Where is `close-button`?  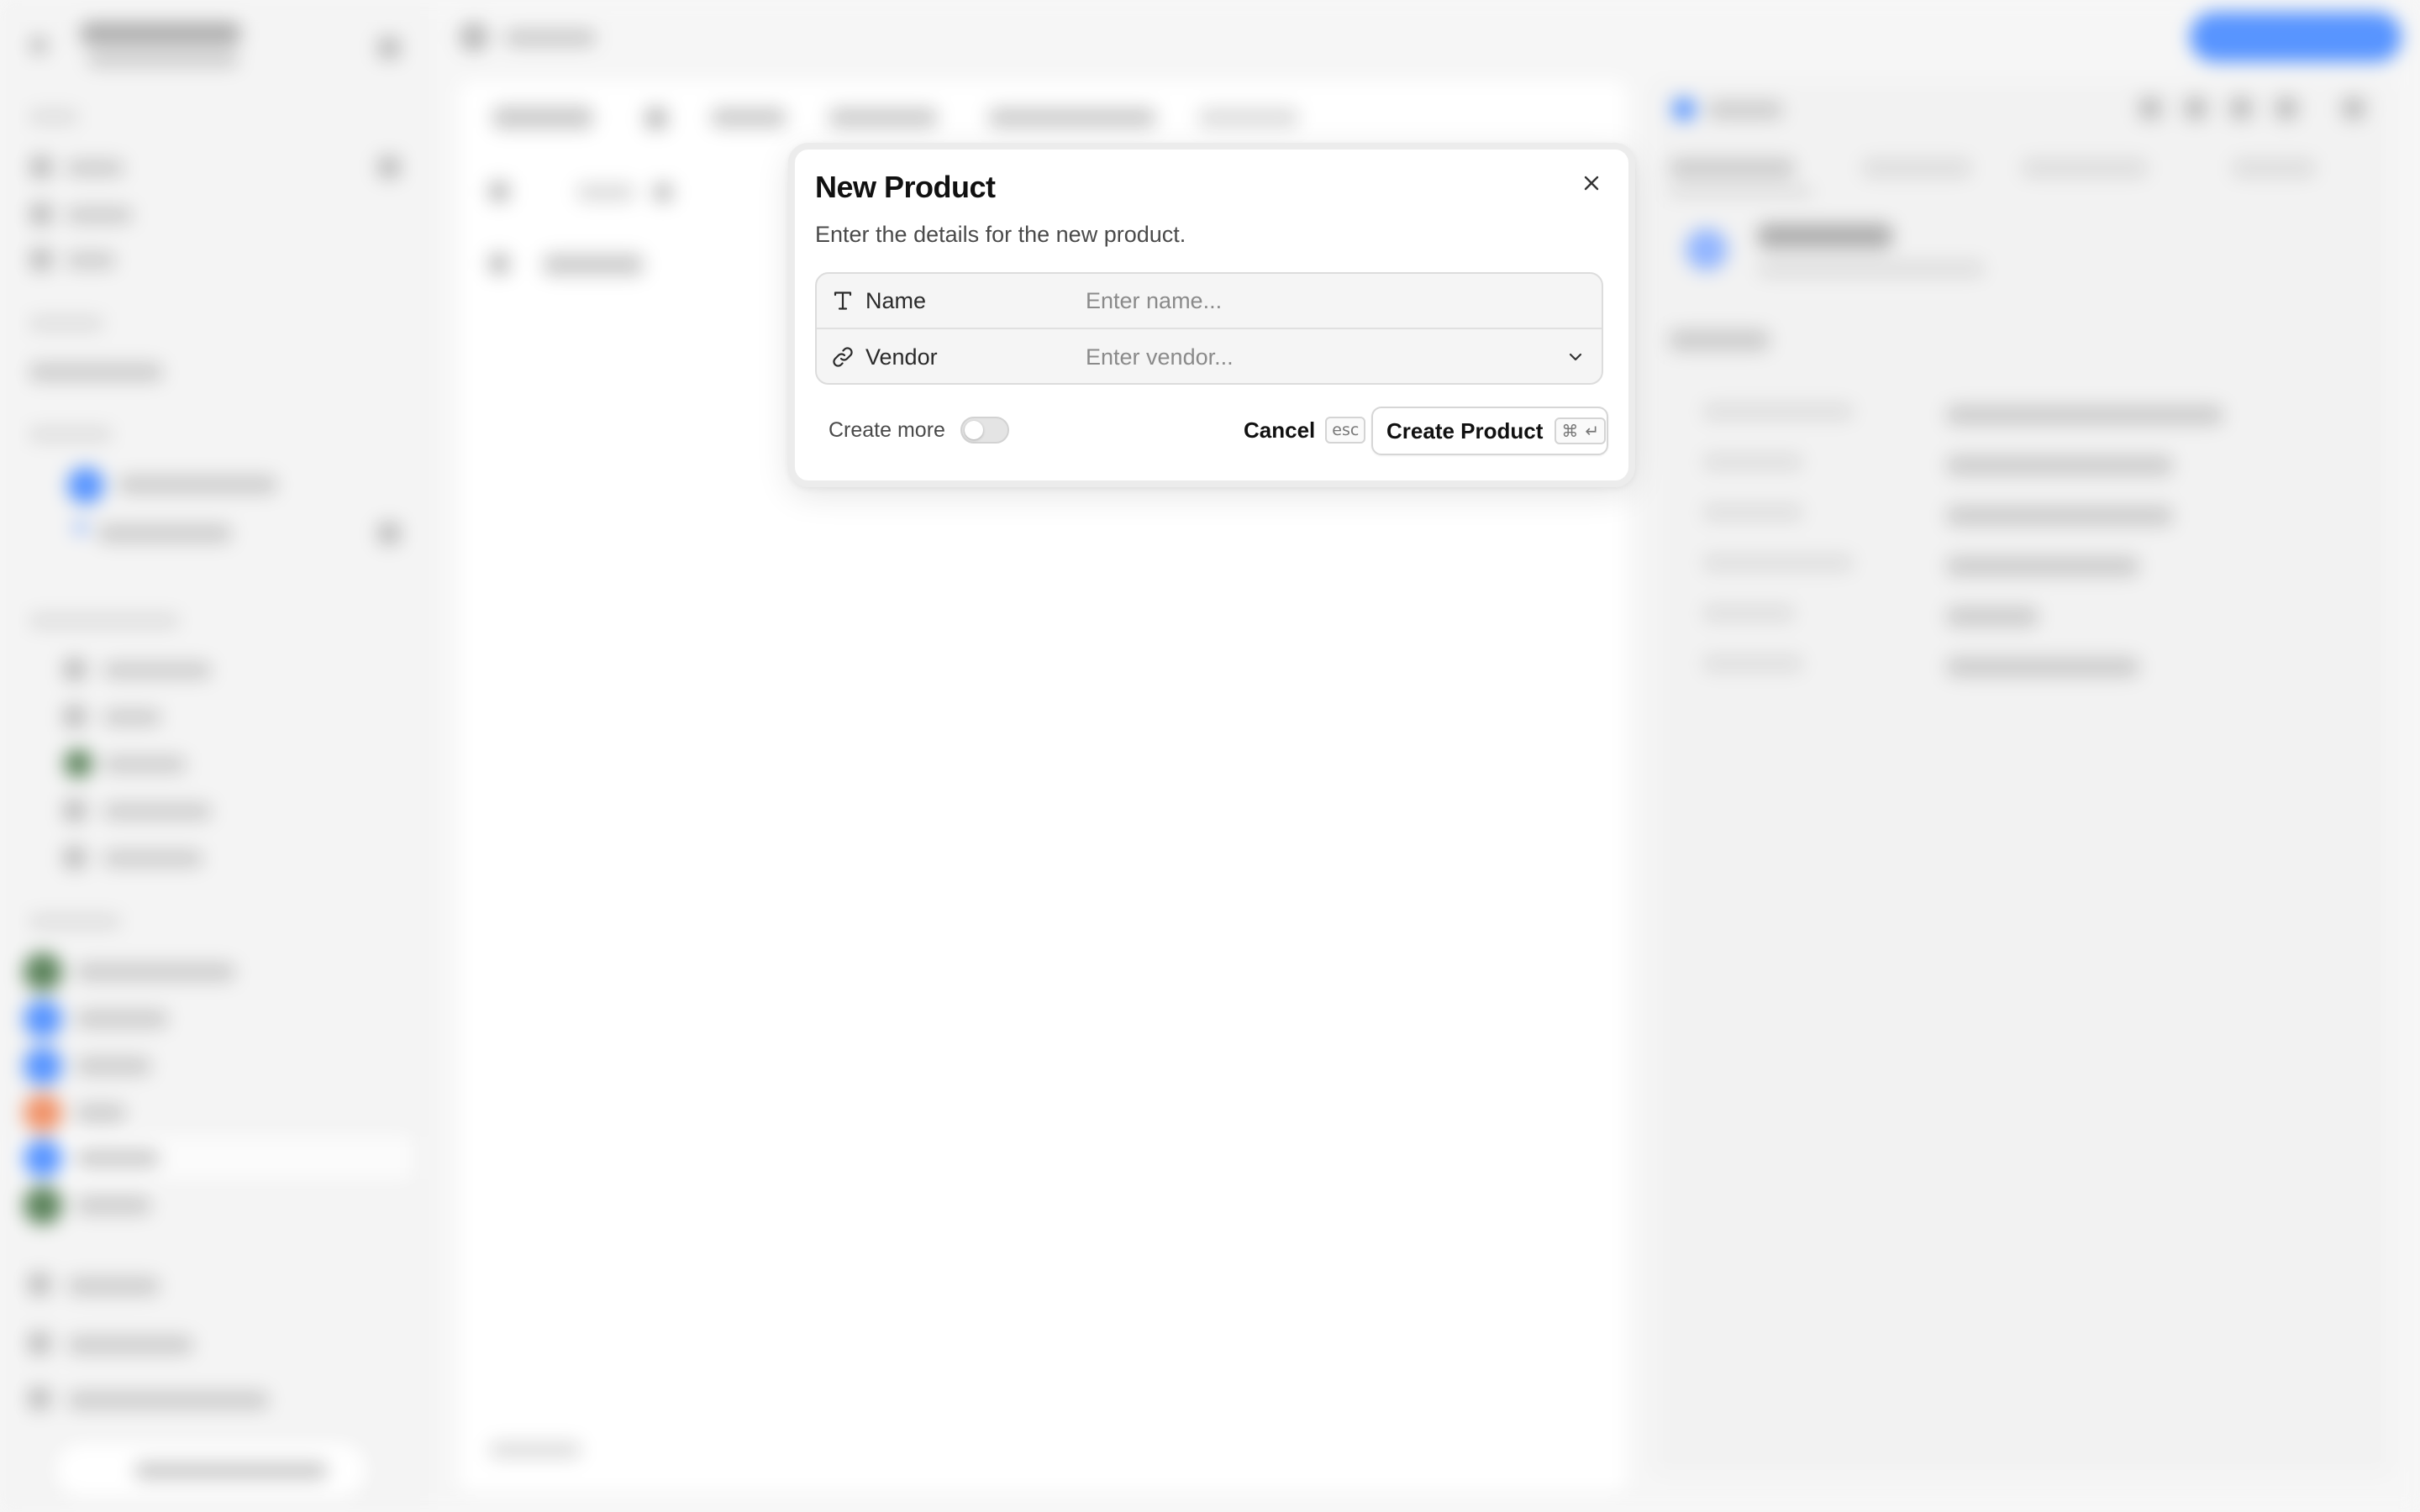
close-button is located at coordinates (1591, 185).